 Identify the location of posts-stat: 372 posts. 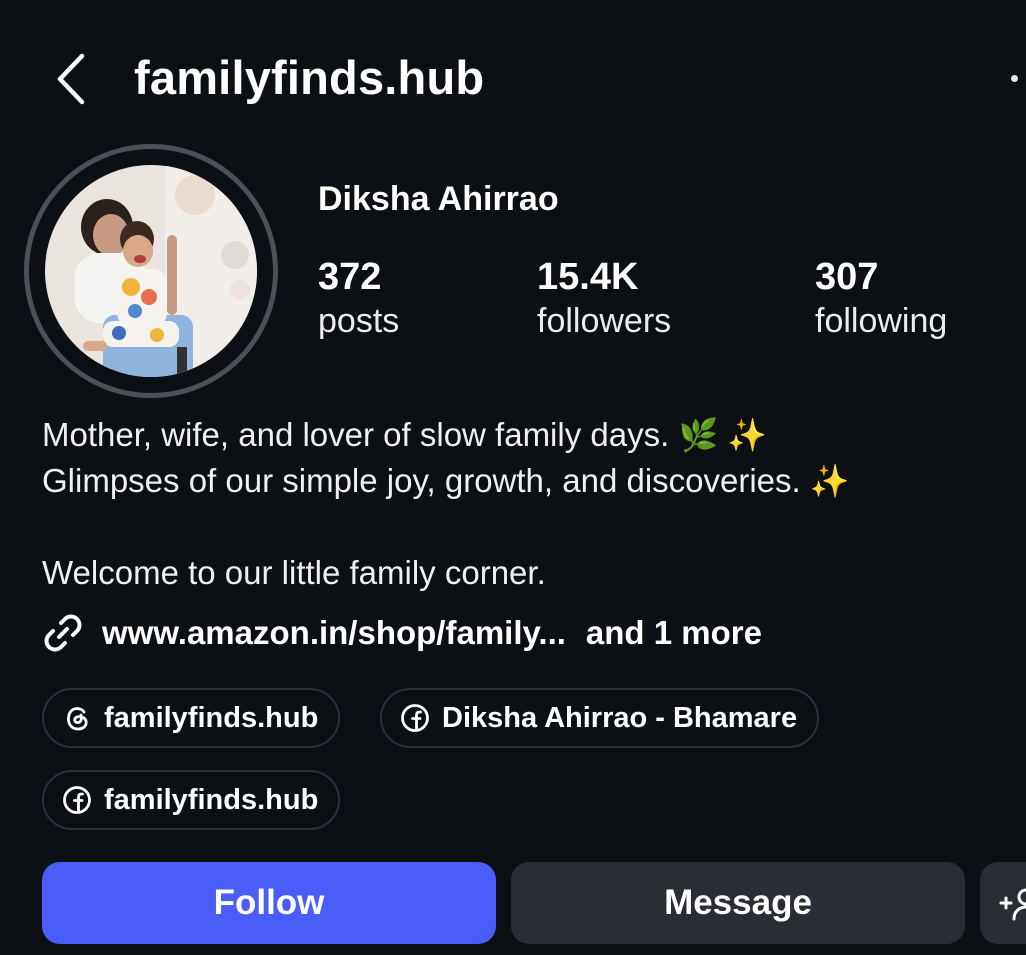
(358, 300).